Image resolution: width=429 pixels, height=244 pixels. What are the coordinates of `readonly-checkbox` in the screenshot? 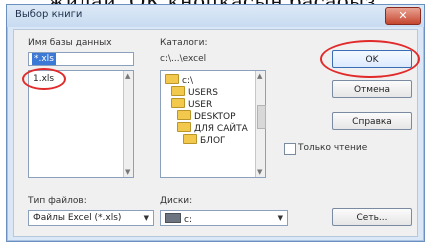 It's located at (290, 149).